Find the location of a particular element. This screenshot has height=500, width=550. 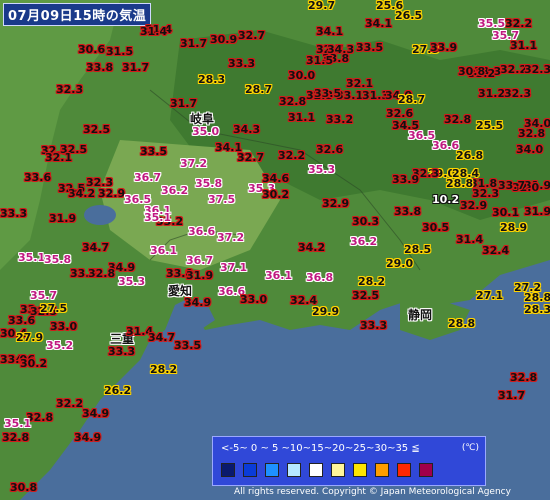

temperature-value: 30.5 is located at coordinates (436, 227).